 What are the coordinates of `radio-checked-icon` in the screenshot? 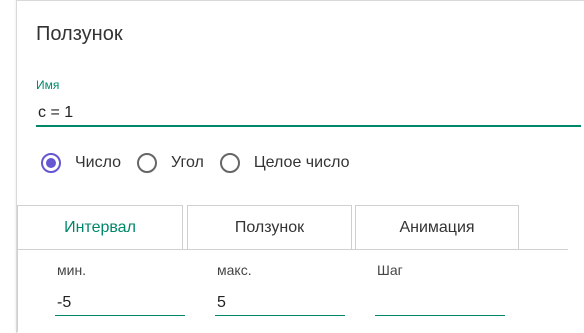 It's located at (51, 163).